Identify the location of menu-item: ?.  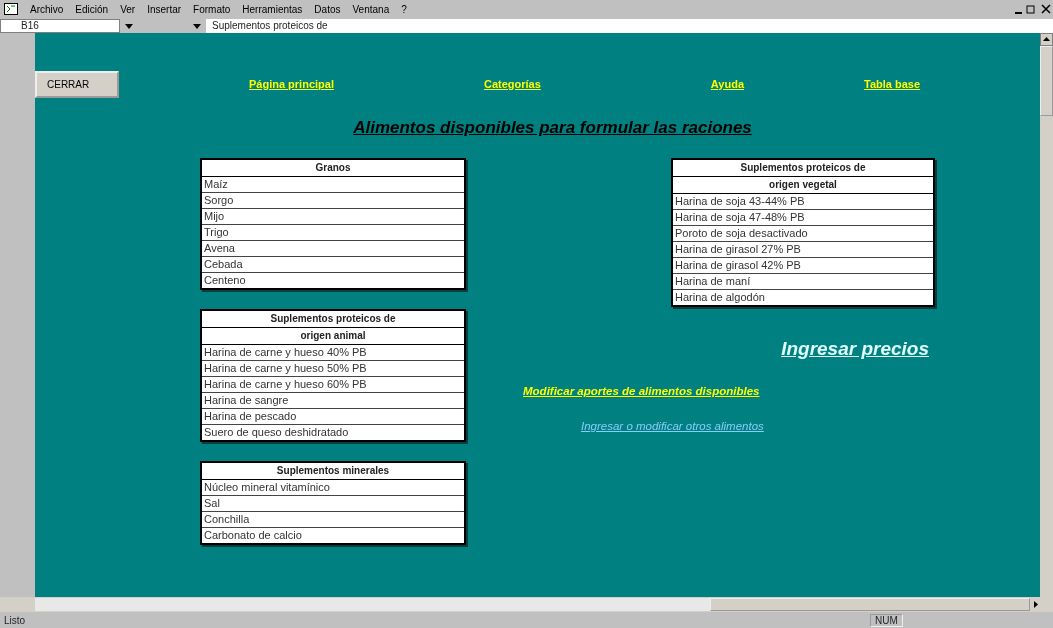
(404, 9).